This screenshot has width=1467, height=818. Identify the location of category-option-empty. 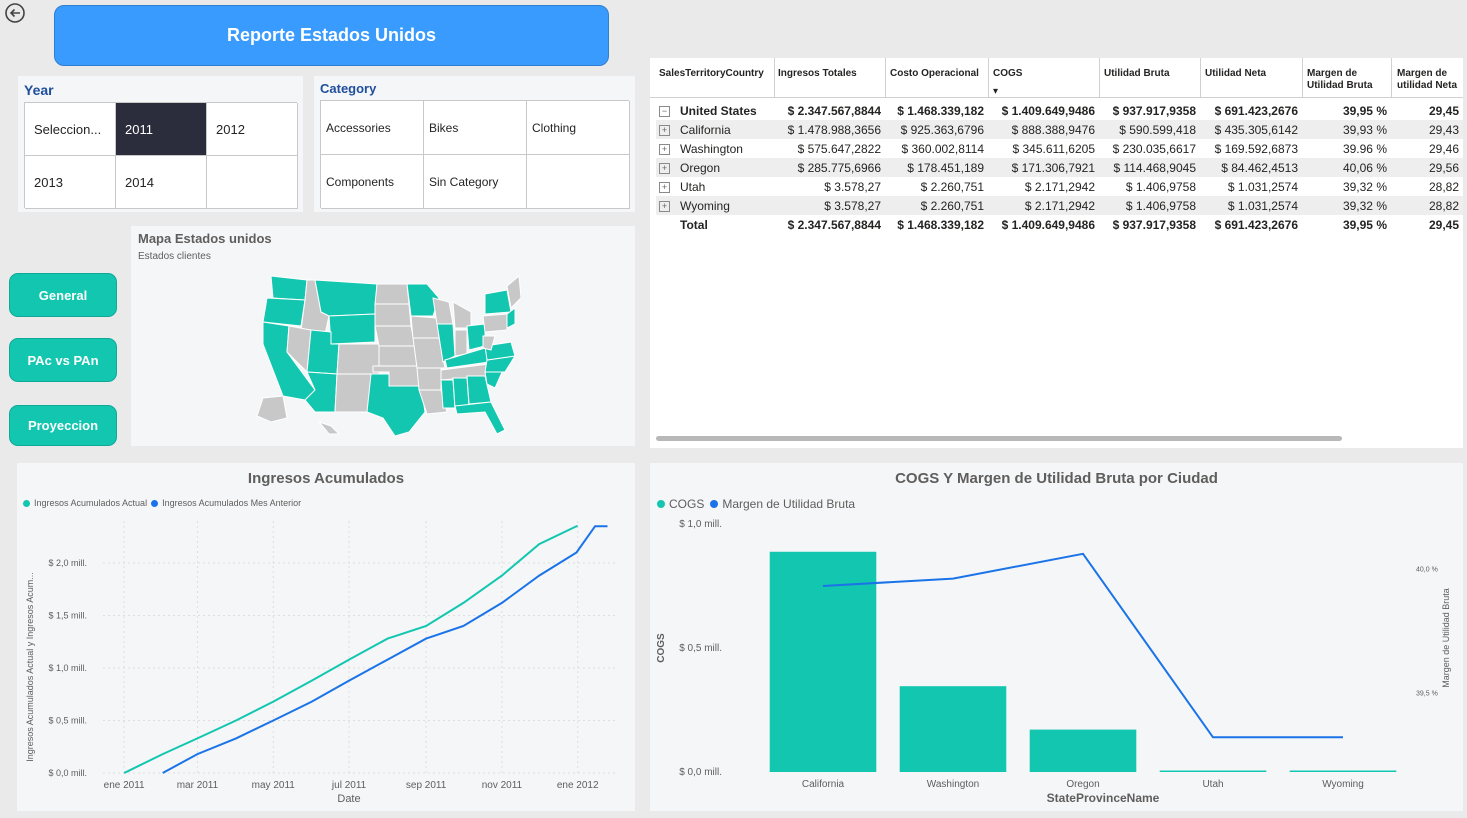
(578, 182).